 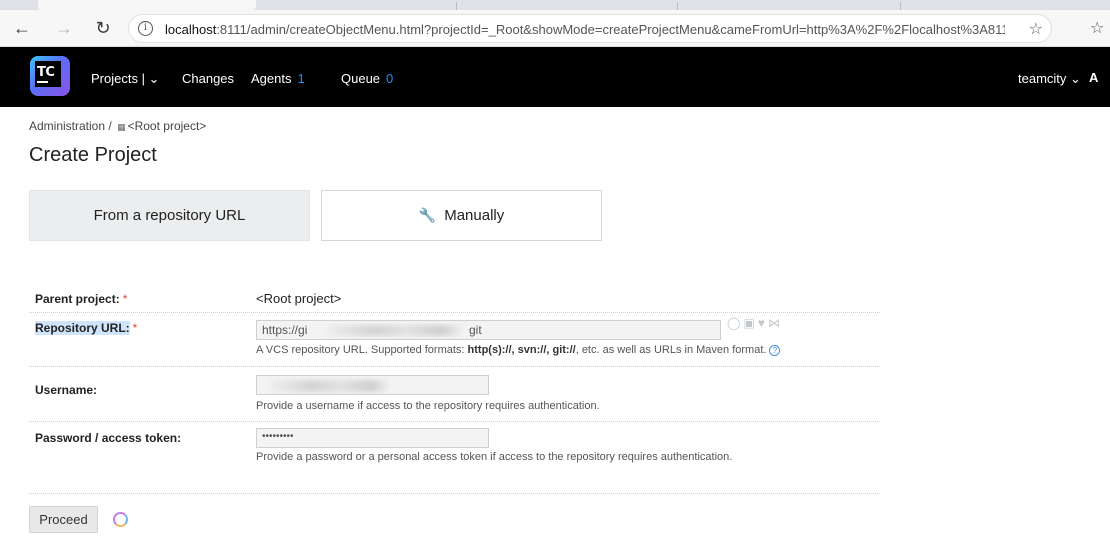 What do you see at coordinates (763, 323) in the screenshot?
I see `gitlab-icon: ♥` at bounding box center [763, 323].